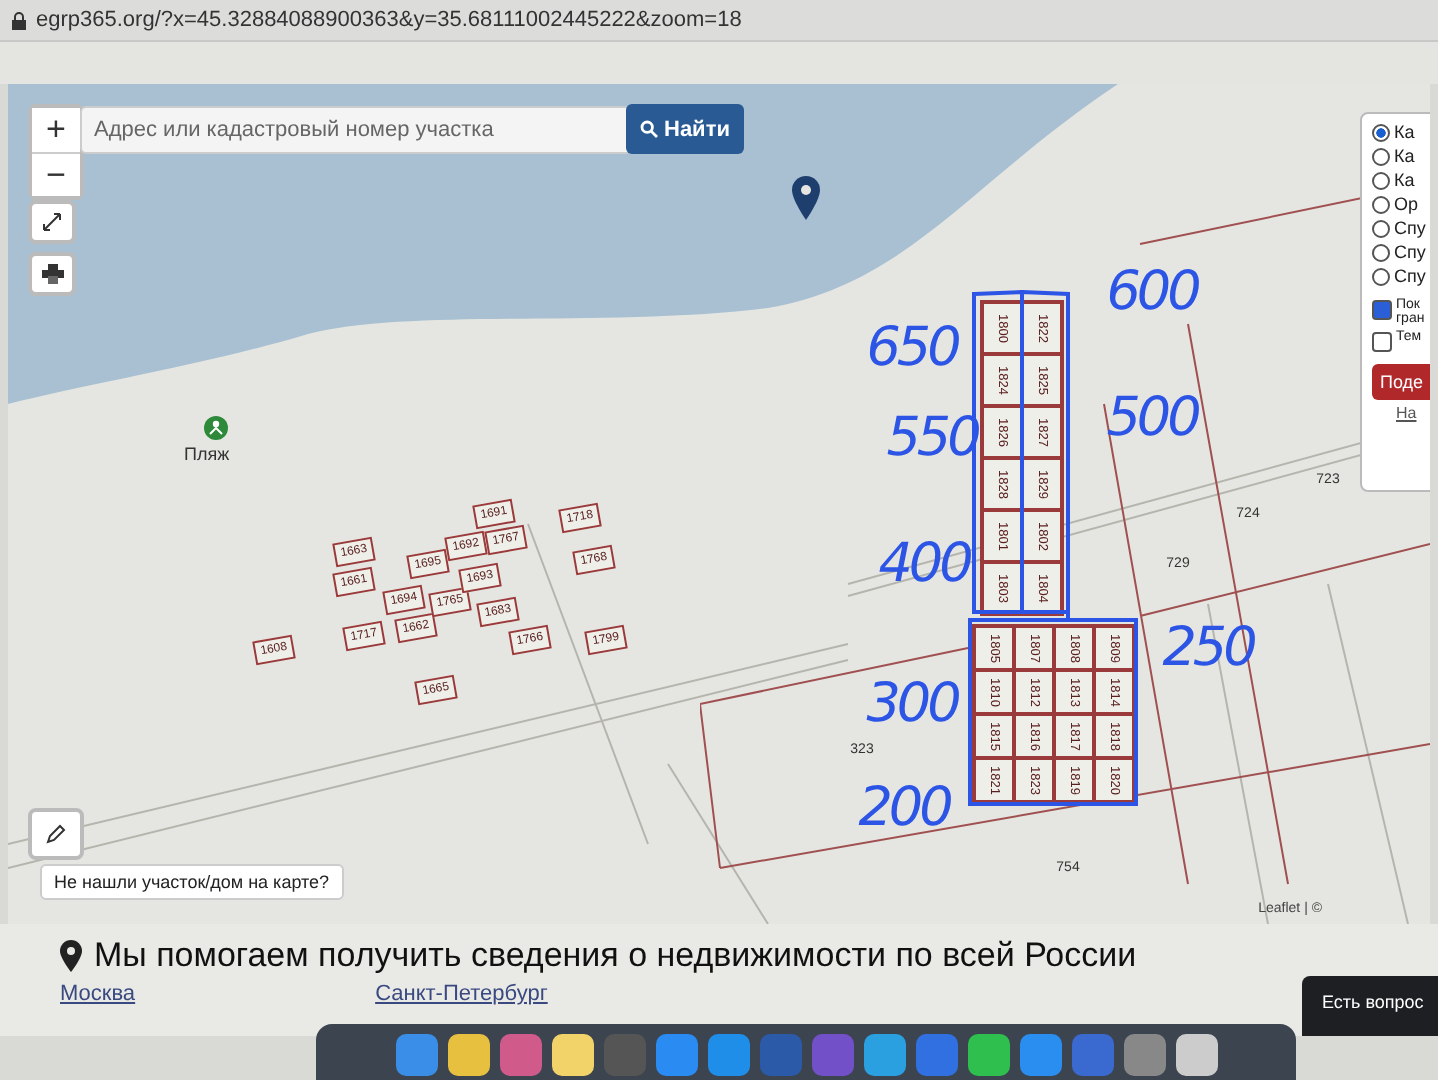 The image size is (1438, 1080). Describe the element at coordinates (216, 428) in the screenshot. I see `beach-icon` at that location.